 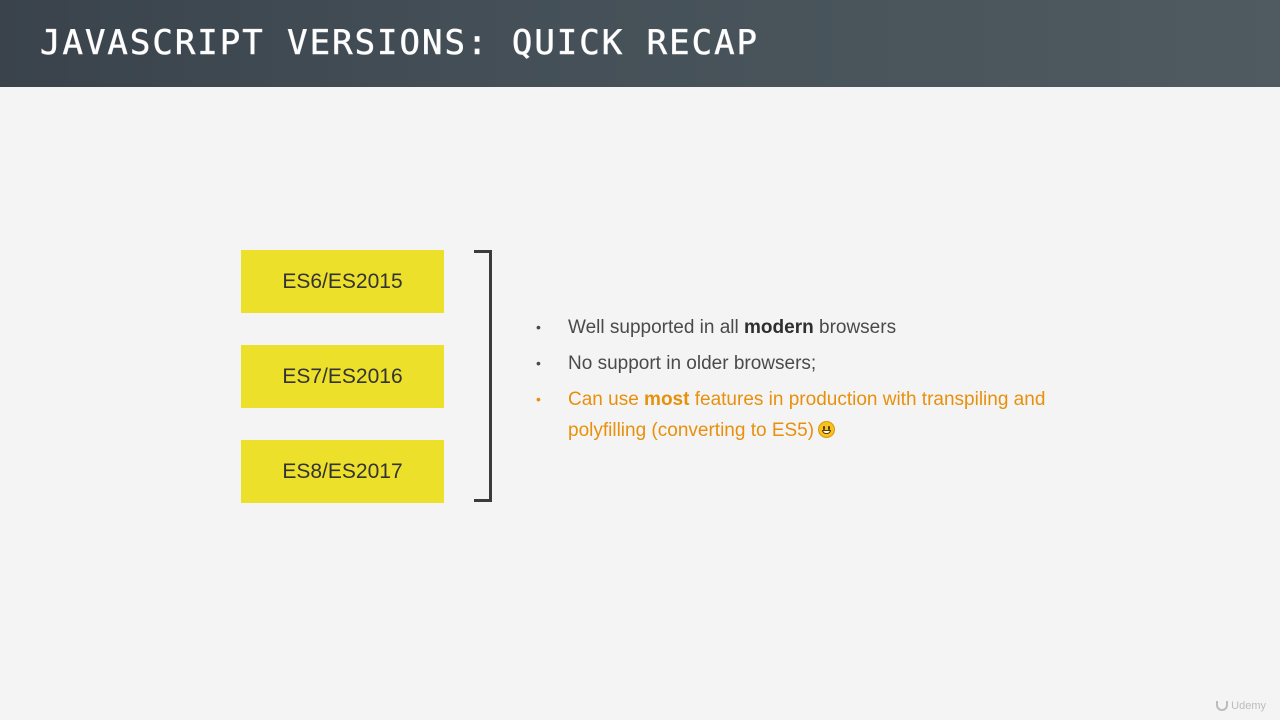 I want to click on bullet-item-no-support: • No support in older browsers;, so click(x=812, y=363).